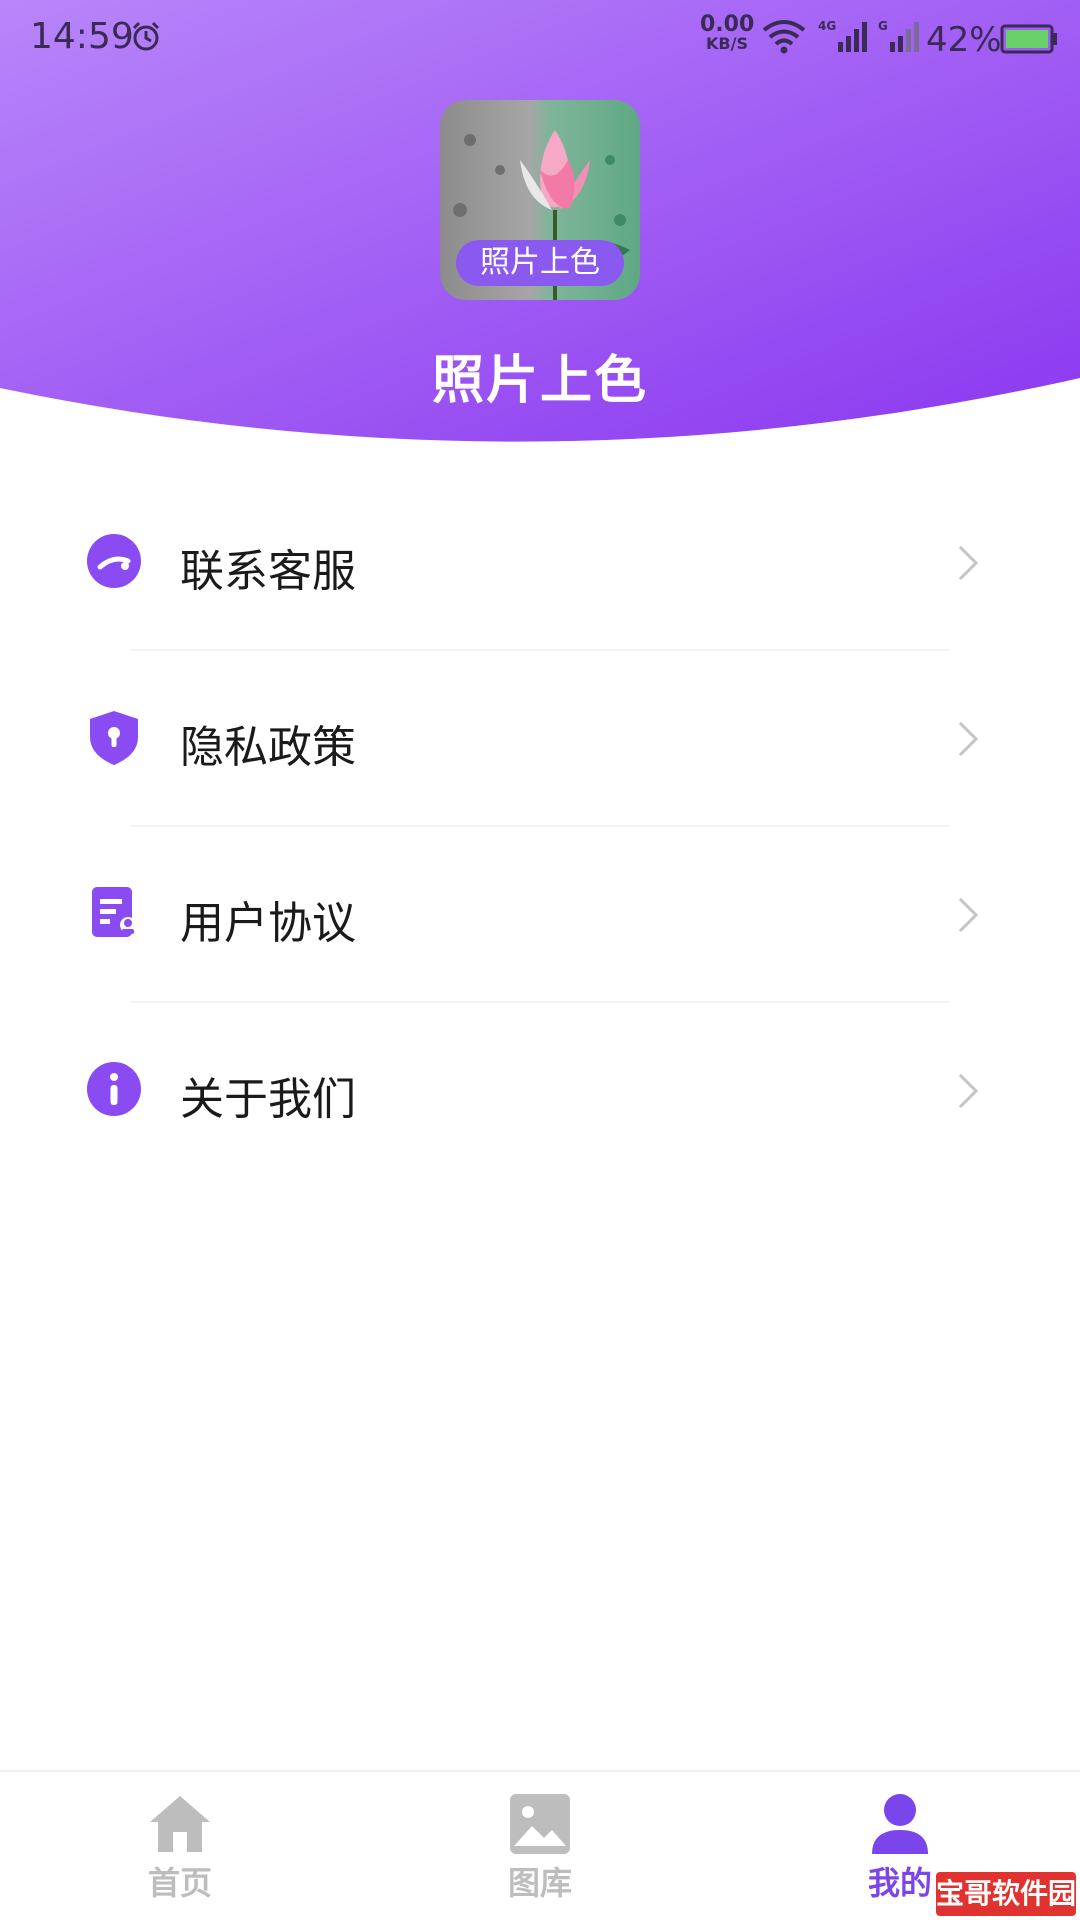 The width and height of the screenshot is (1080, 1920). I want to click on gallery-icon, so click(540, 1826).